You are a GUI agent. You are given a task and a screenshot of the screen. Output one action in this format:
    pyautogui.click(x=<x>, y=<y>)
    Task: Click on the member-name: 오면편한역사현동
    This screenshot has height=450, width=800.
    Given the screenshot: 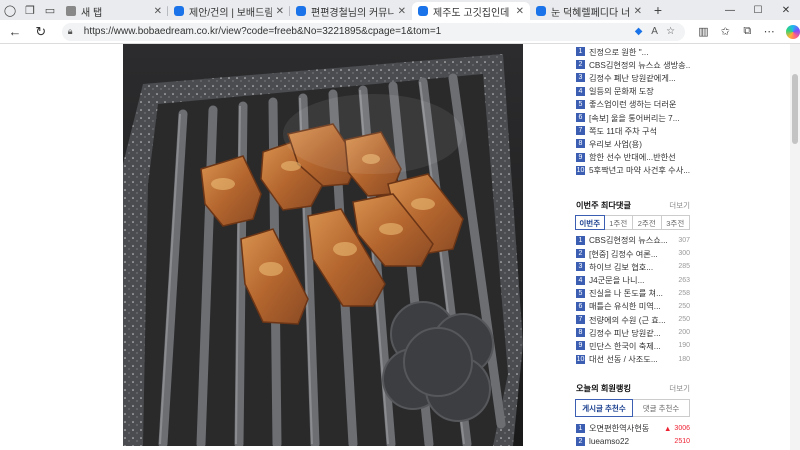 What is the action you would take?
    pyautogui.click(x=626, y=428)
    